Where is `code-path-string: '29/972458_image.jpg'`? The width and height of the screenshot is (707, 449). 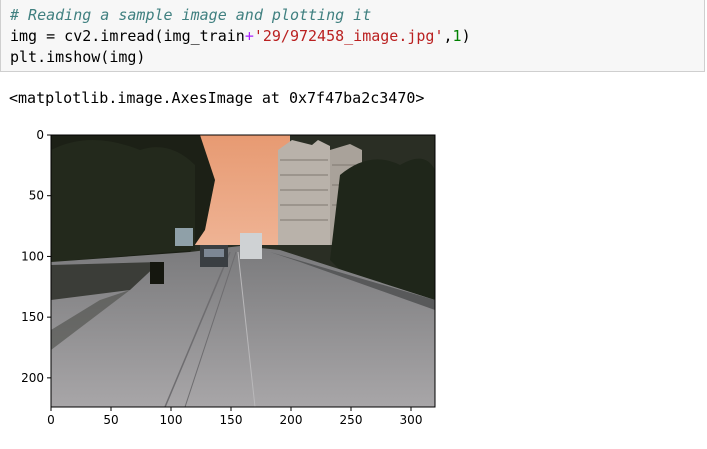 code-path-string: '29/972458_image.jpg' is located at coordinates (348, 36).